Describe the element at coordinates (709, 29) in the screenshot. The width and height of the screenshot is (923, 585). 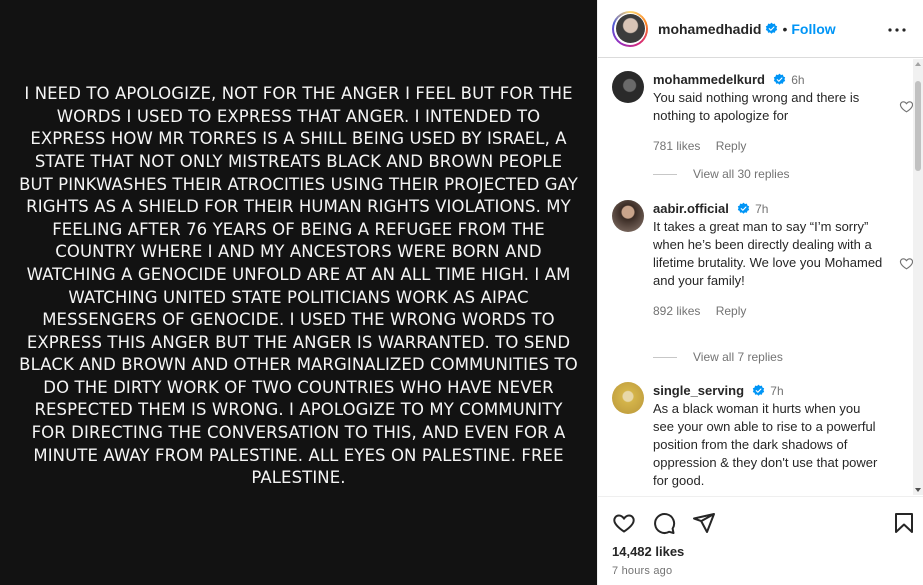
I see `author-username: mohamedhadid` at that location.